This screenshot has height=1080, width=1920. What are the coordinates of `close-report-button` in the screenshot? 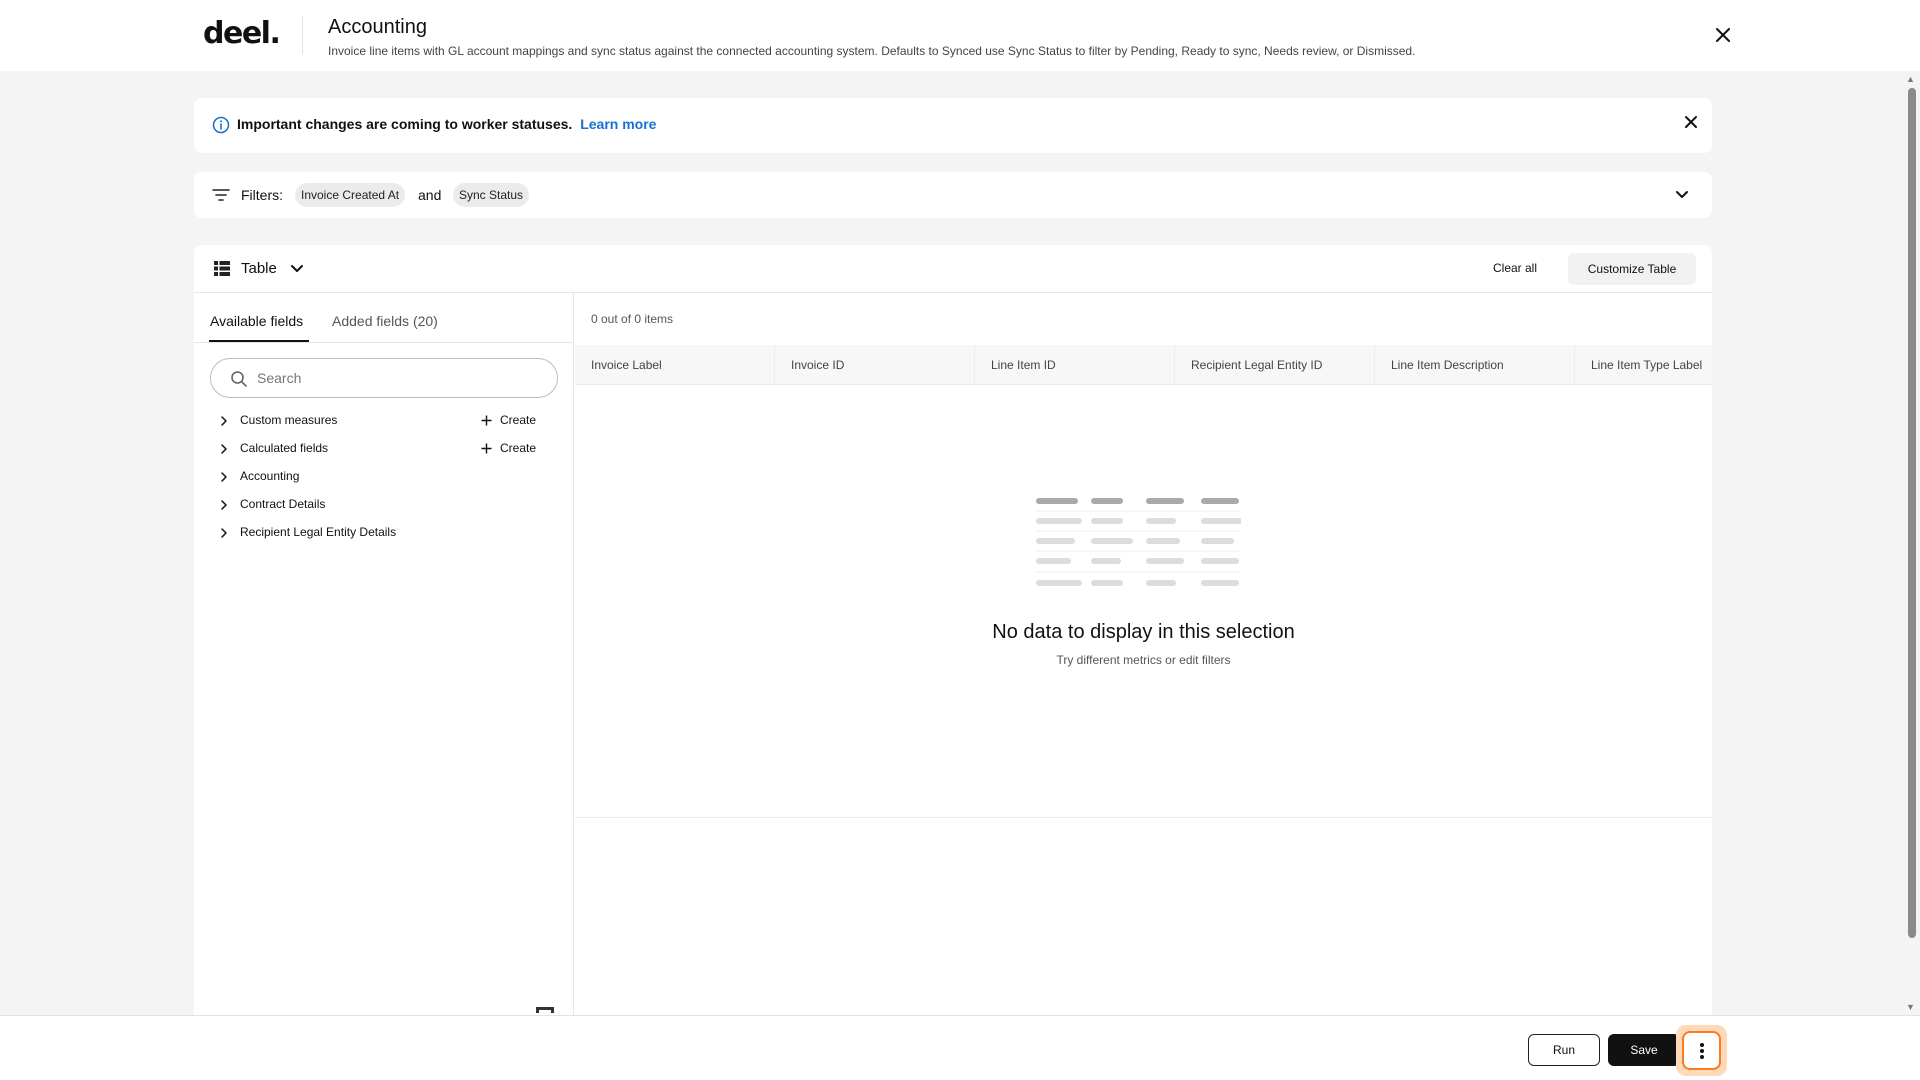 It's located at (1723, 35).